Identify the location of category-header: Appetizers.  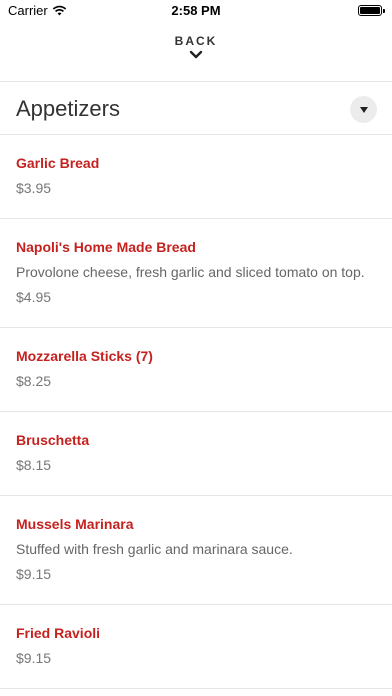
(196, 108).